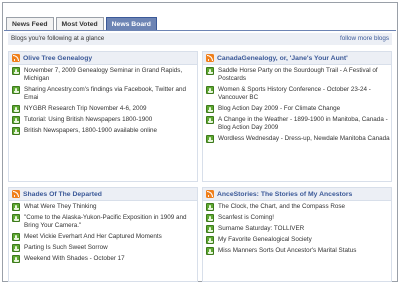  I want to click on panel-header: Olive Tree Genealogy, so click(103, 58).